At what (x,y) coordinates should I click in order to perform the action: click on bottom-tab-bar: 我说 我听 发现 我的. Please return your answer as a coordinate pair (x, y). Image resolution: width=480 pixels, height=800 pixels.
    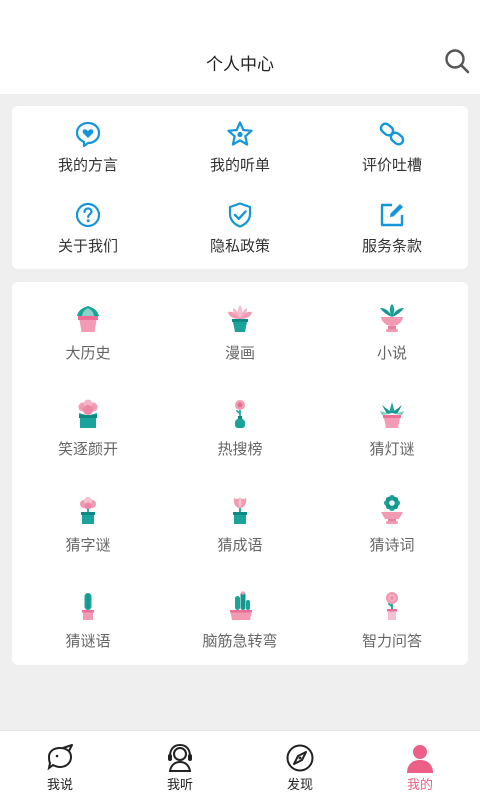
    Looking at the image, I should click on (240, 765).